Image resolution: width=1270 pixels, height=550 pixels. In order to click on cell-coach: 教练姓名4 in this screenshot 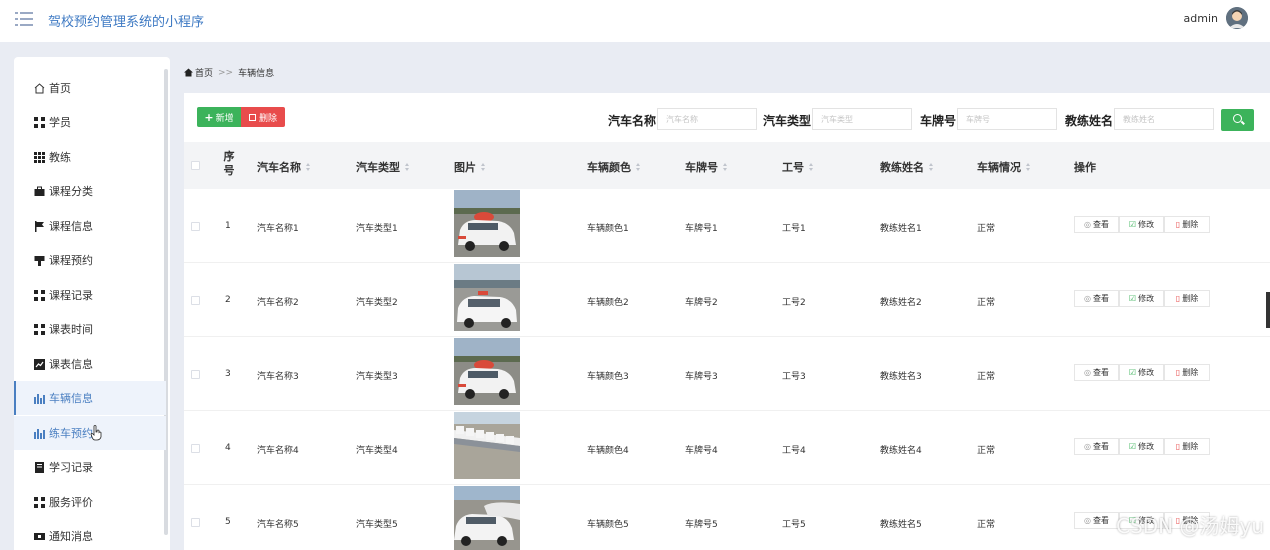, I will do `click(901, 451)`.